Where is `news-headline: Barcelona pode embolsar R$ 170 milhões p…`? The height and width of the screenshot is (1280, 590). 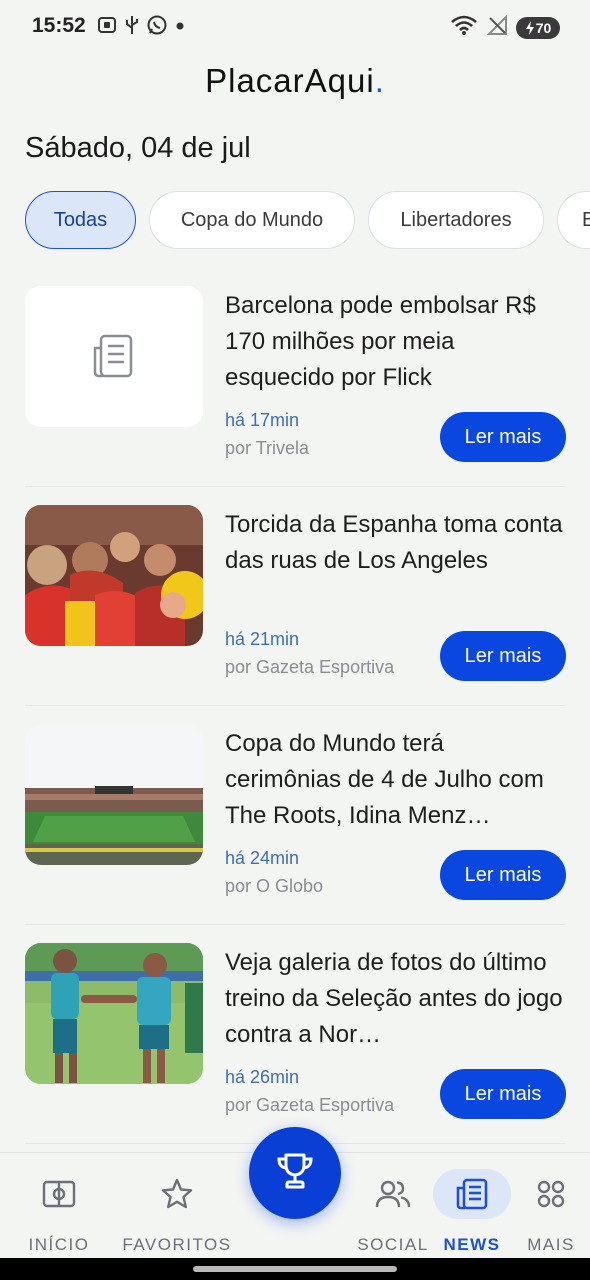
news-headline: Barcelona pode embolsar R$ 170 milhões p… is located at coordinates (395, 342).